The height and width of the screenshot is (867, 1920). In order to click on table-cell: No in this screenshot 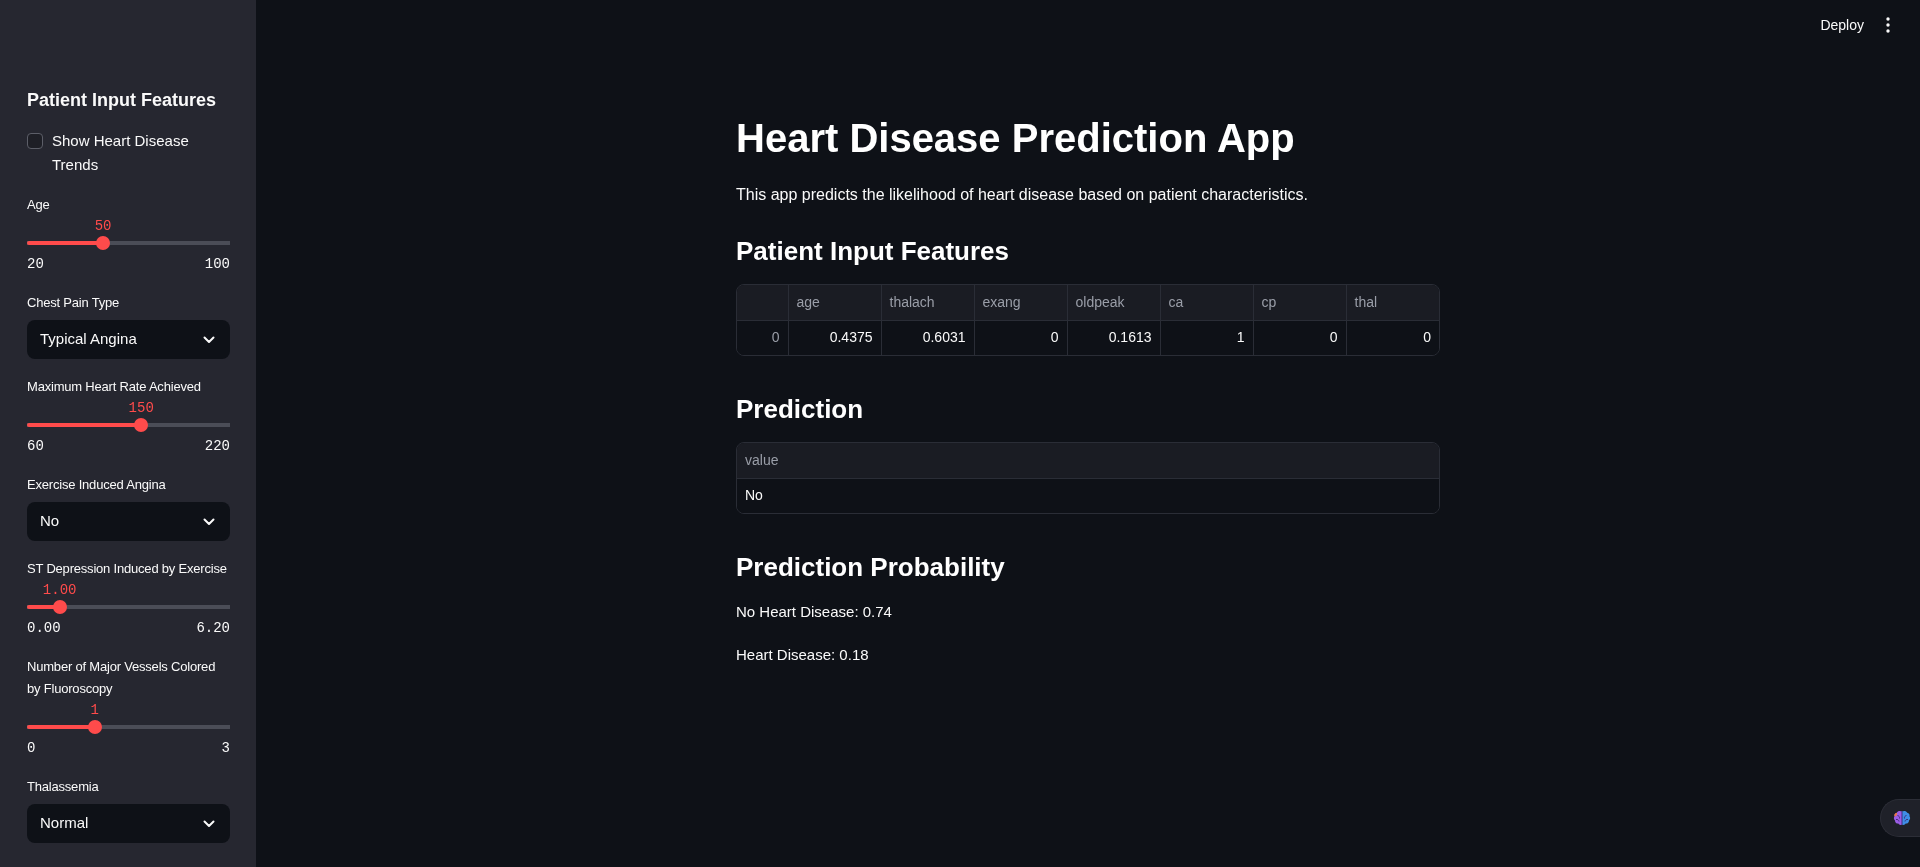, I will do `click(1088, 495)`.